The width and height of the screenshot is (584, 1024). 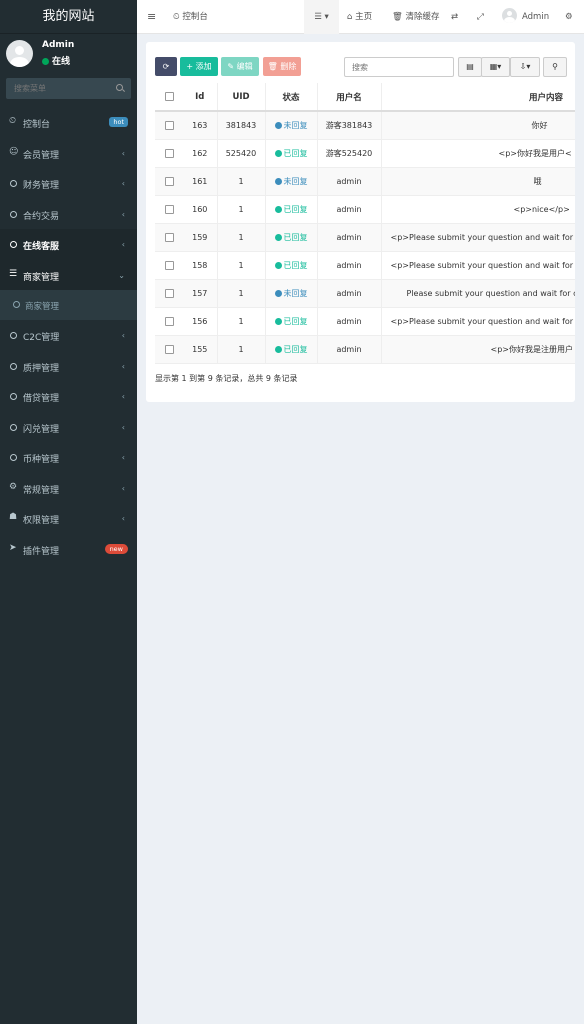 I want to click on table-row: 162 525420 已回复 游客525420 <p>你好我是用户<, so click(x=365, y=153).